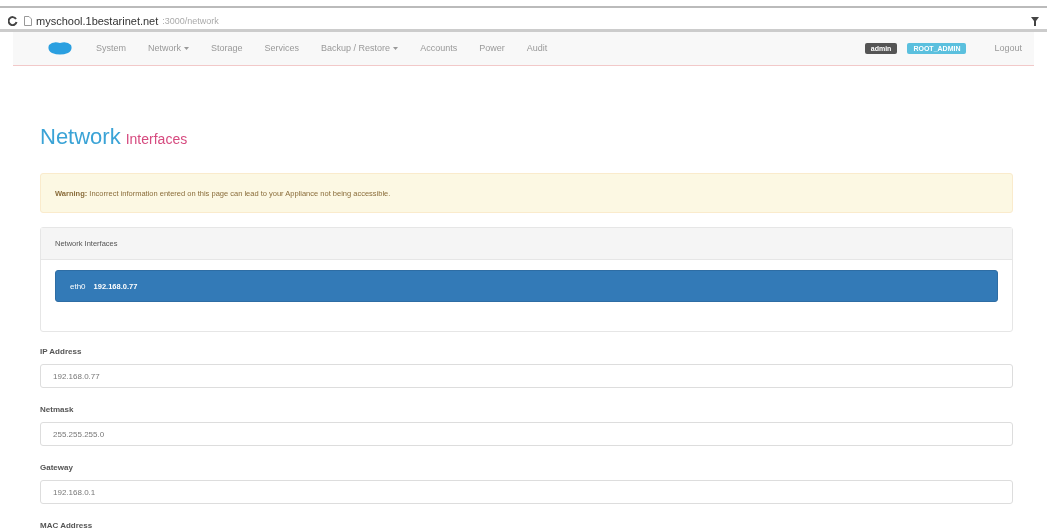 This screenshot has height=532, width=1047. I want to click on nav-link: Network, so click(169, 48).